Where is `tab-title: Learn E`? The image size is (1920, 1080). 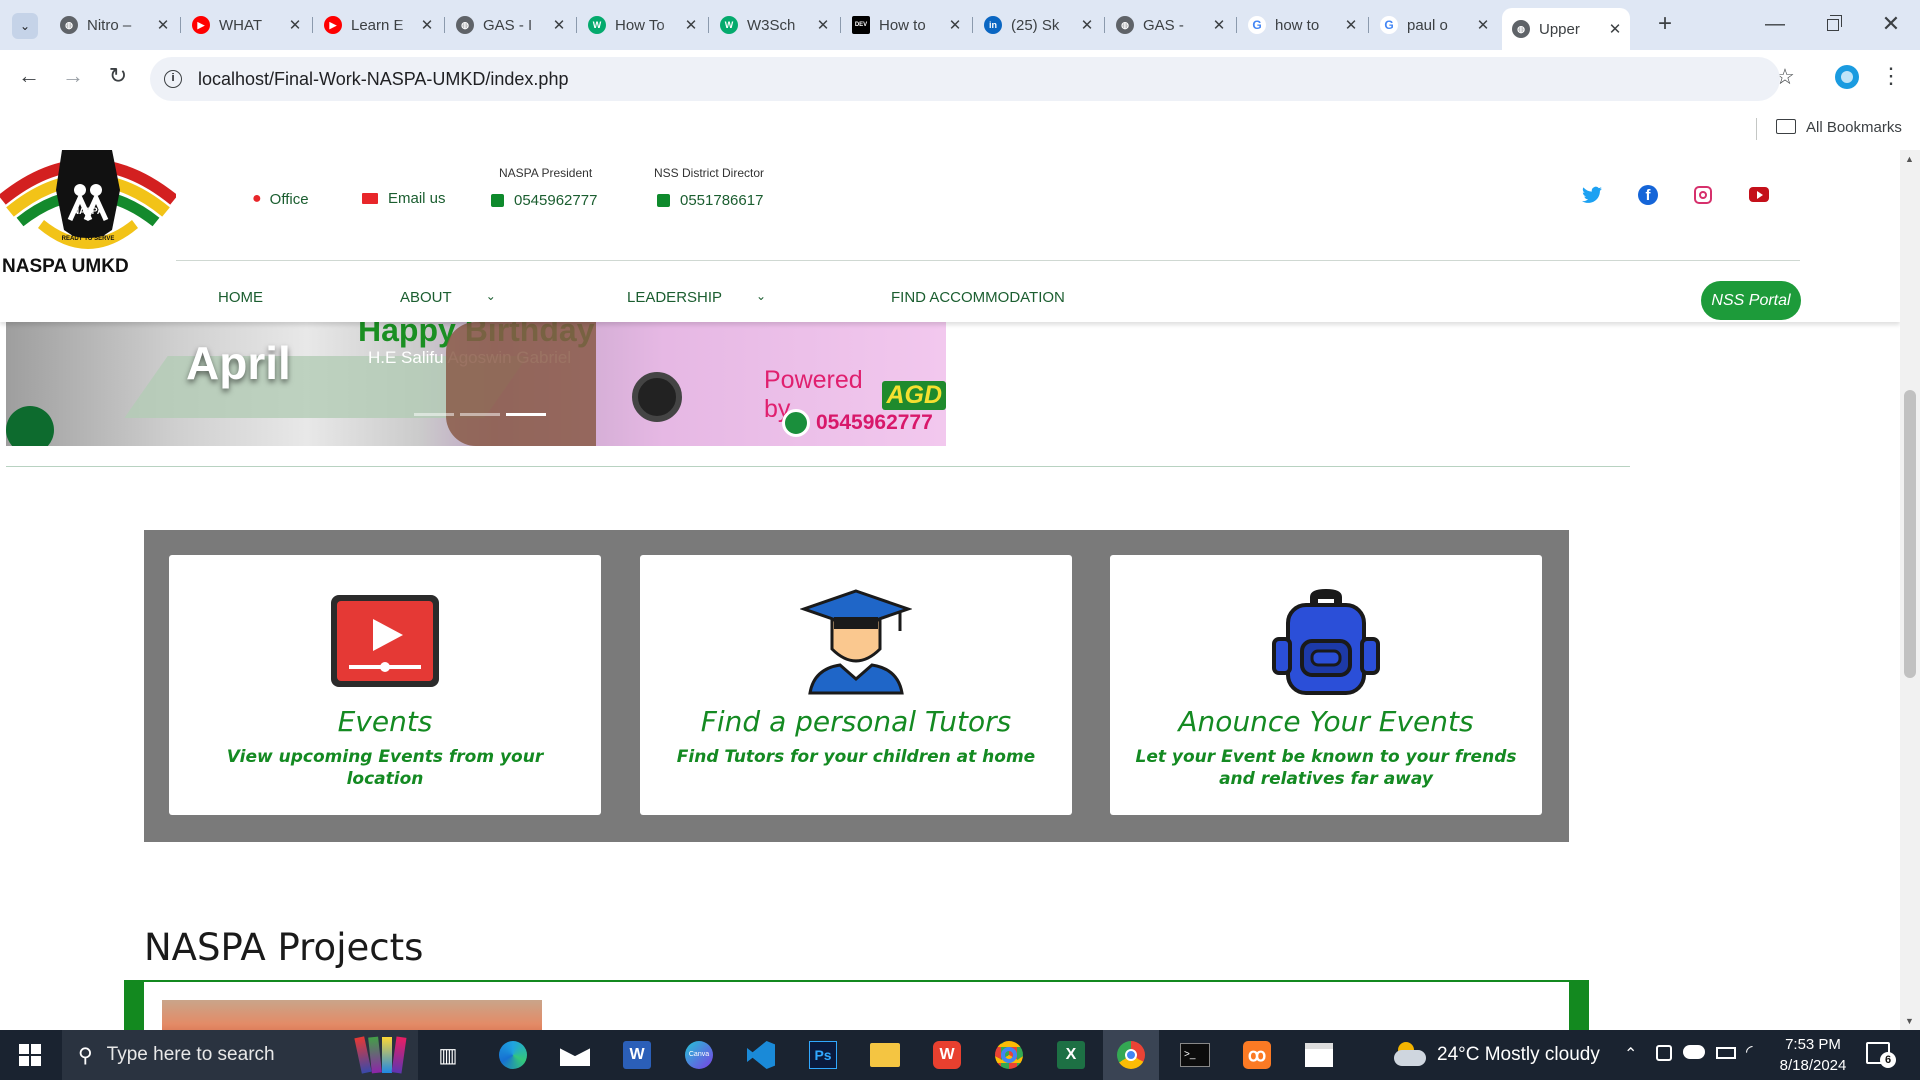 tab-title: Learn E is located at coordinates (377, 25).